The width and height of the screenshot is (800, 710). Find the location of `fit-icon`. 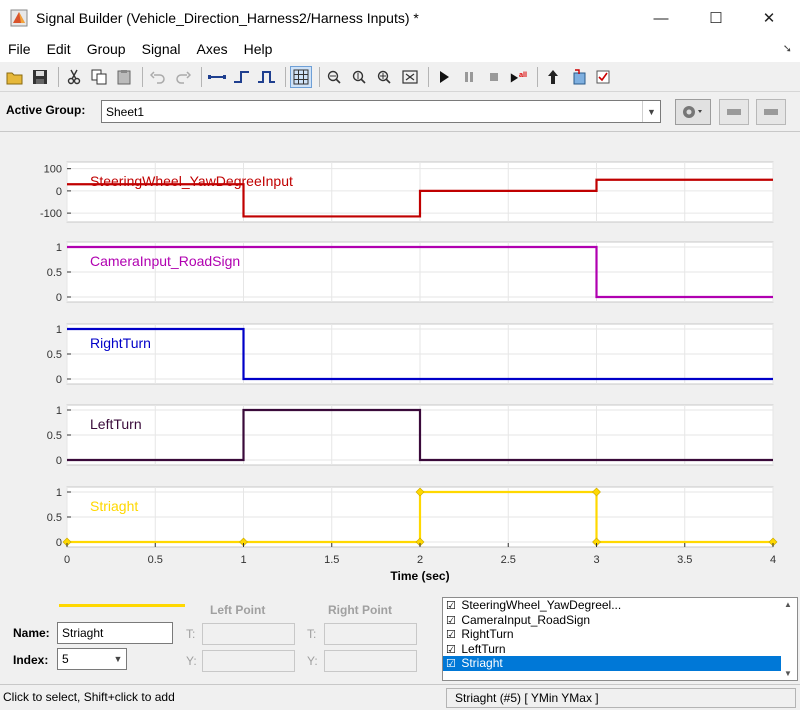

fit-icon is located at coordinates (410, 77).